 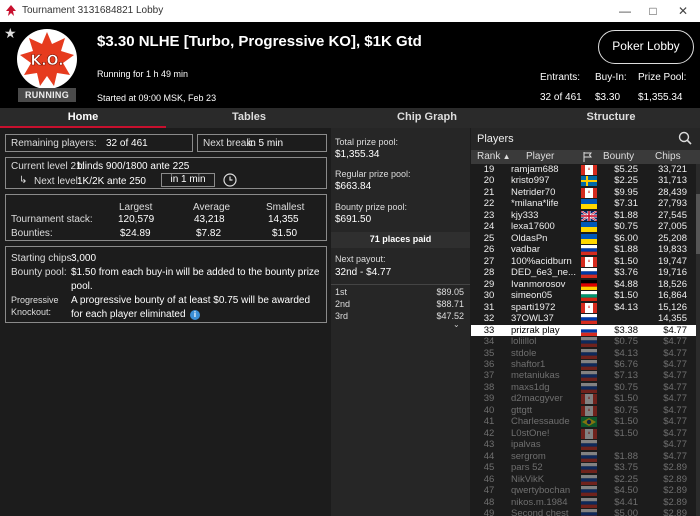 What do you see at coordinates (626, 273) in the screenshot?
I see `player-bounty: $3.76` at bounding box center [626, 273].